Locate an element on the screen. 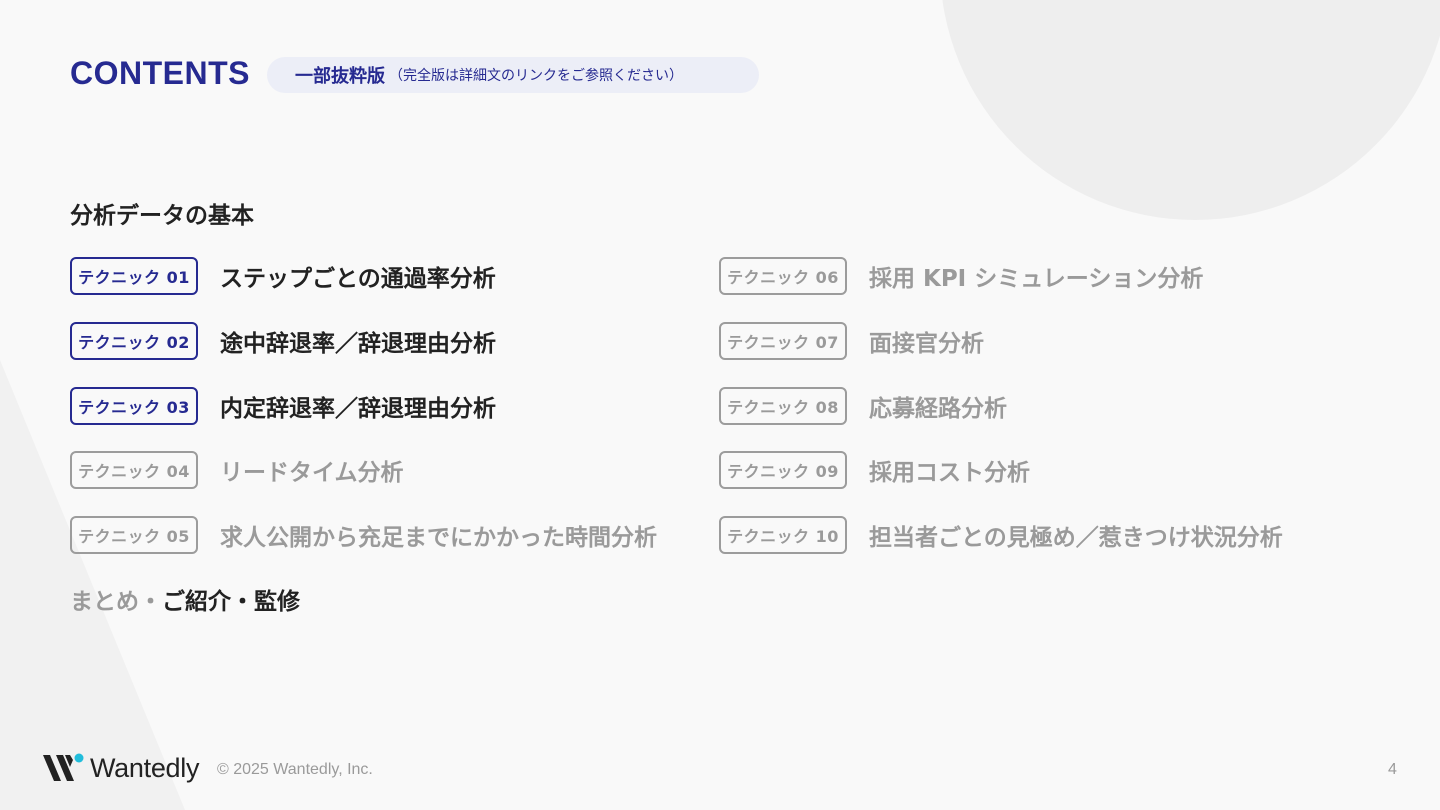 This screenshot has width=1440, height=810. toc-item-04: テクニック 04 リードタイム分析 is located at coordinates (237, 470).